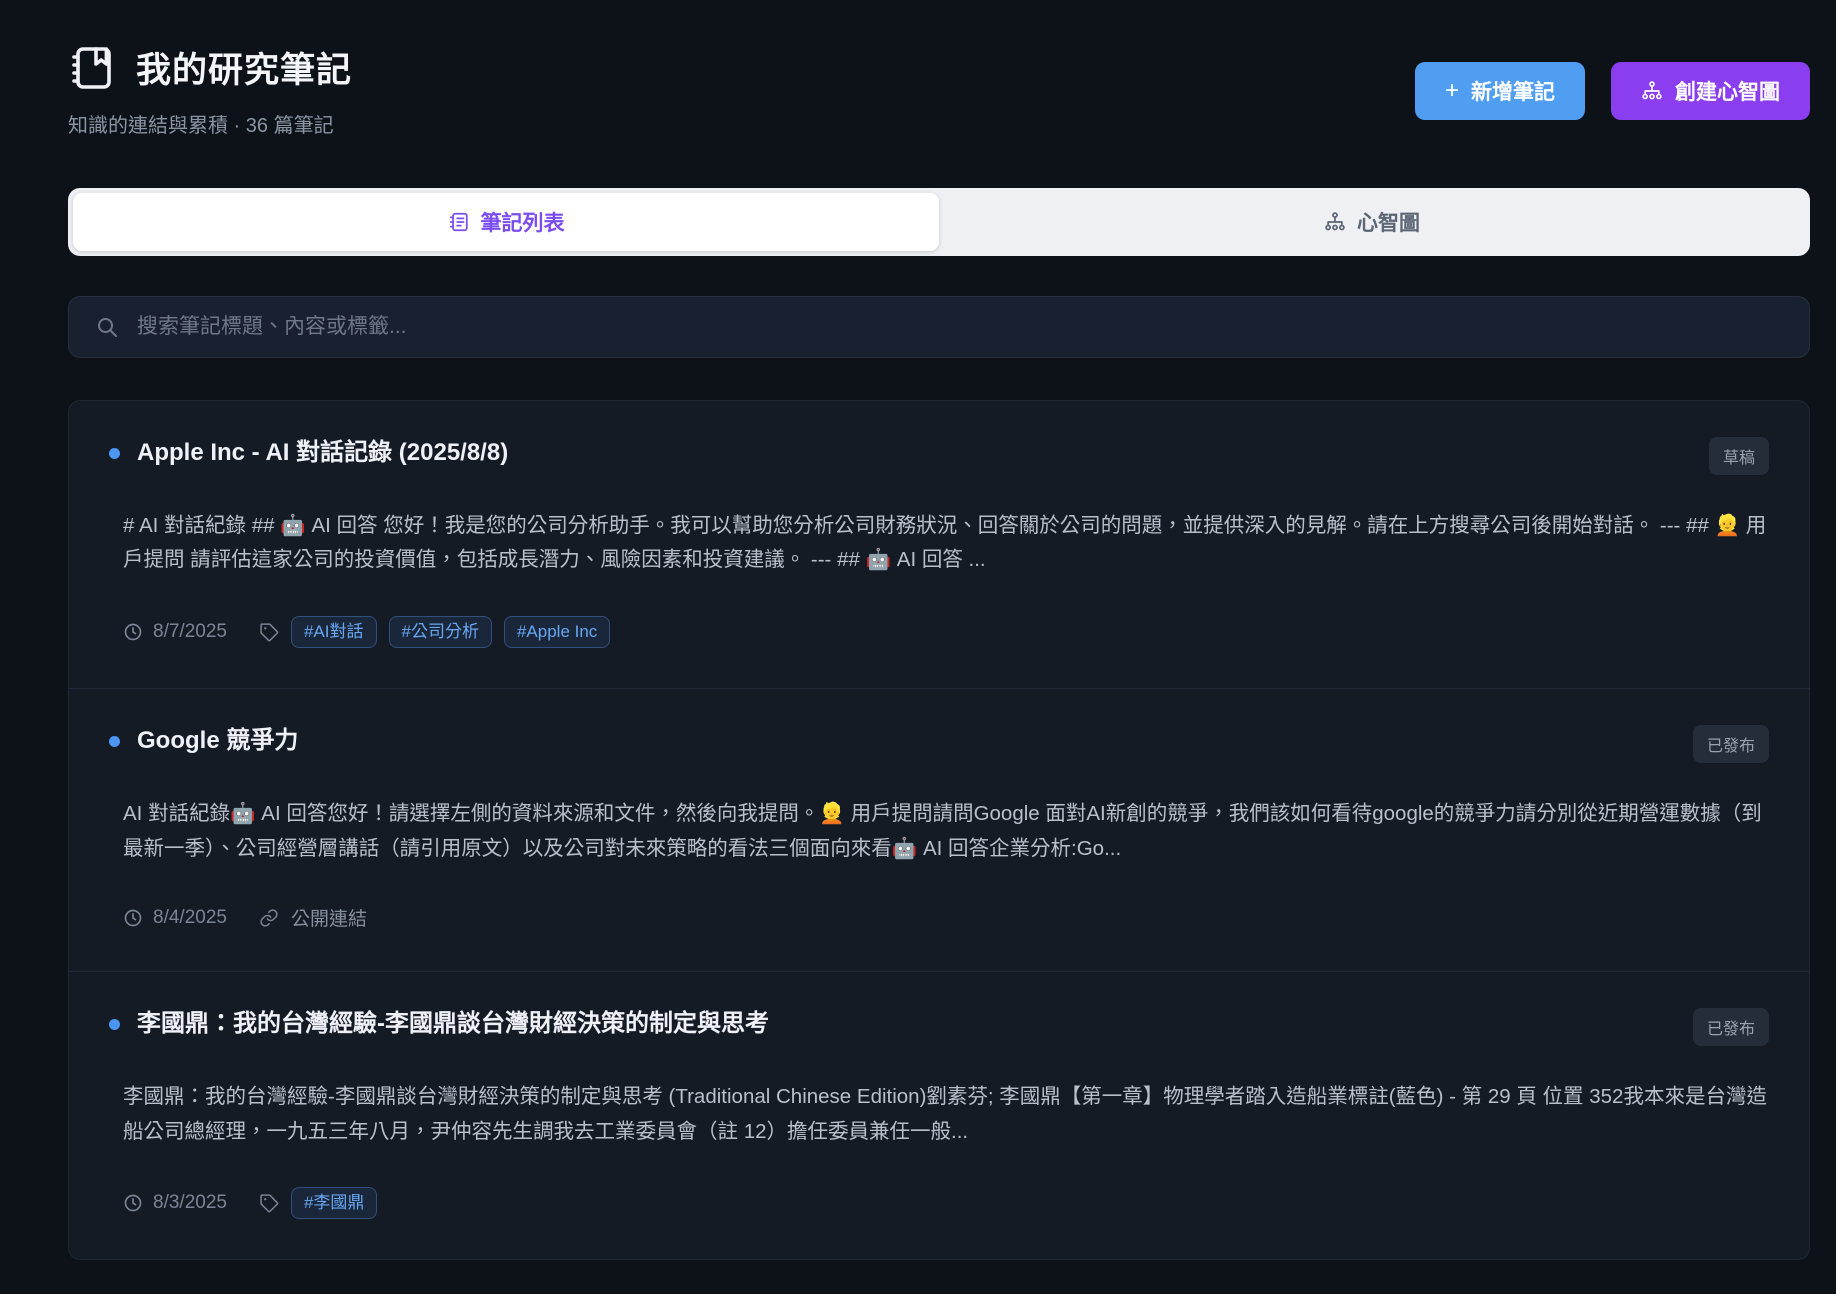 The image size is (1836, 1294). What do you see at coordinates (323, 452) in the screenshot?
I see `note-title: Apple Inc - AI 對話記錄 (2025/8/8)` at bounding box center [323, 452].